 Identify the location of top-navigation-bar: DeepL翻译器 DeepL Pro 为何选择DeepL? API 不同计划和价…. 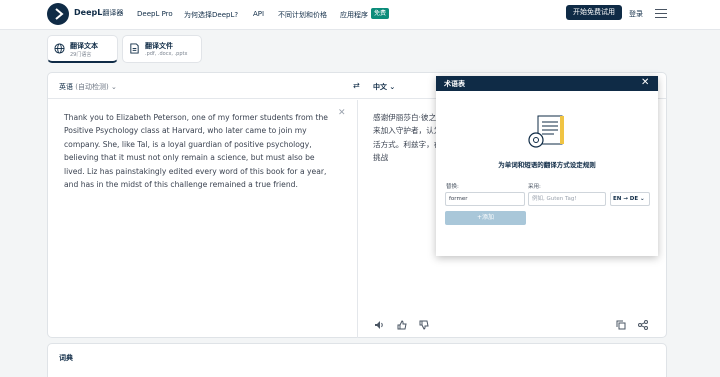
(360, 15).